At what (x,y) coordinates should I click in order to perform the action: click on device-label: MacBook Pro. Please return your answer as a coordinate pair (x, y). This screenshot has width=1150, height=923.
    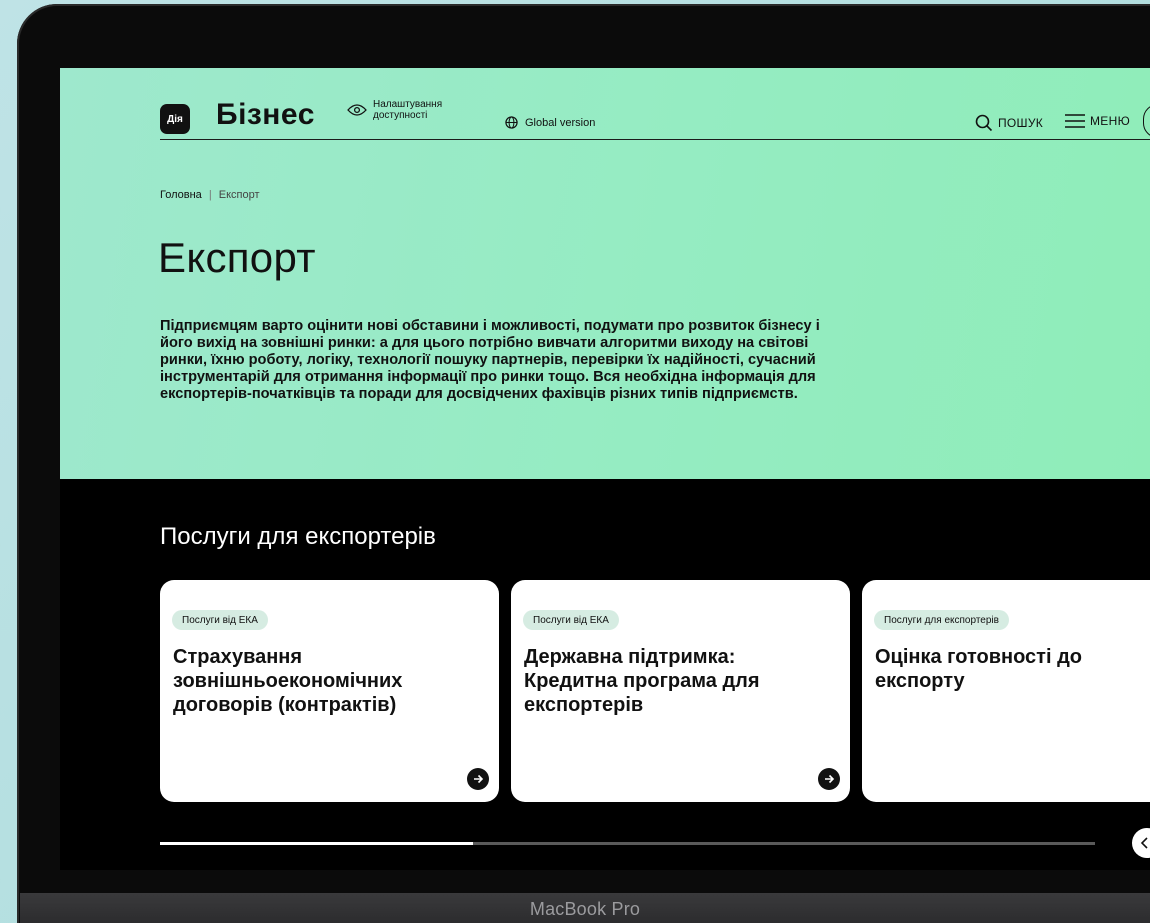
    Looking at the image, I should click on (585, 909).